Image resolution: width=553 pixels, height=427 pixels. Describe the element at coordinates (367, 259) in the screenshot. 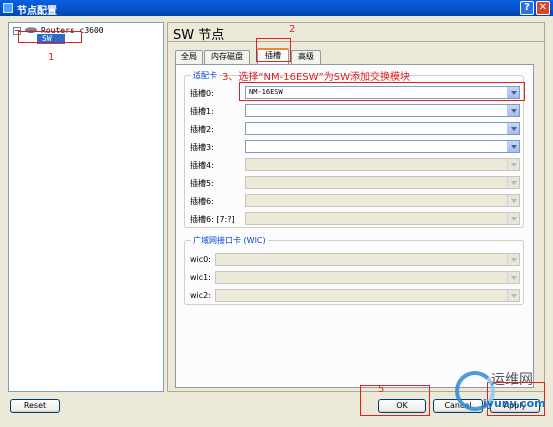

I see `wic-0-select` at that location.